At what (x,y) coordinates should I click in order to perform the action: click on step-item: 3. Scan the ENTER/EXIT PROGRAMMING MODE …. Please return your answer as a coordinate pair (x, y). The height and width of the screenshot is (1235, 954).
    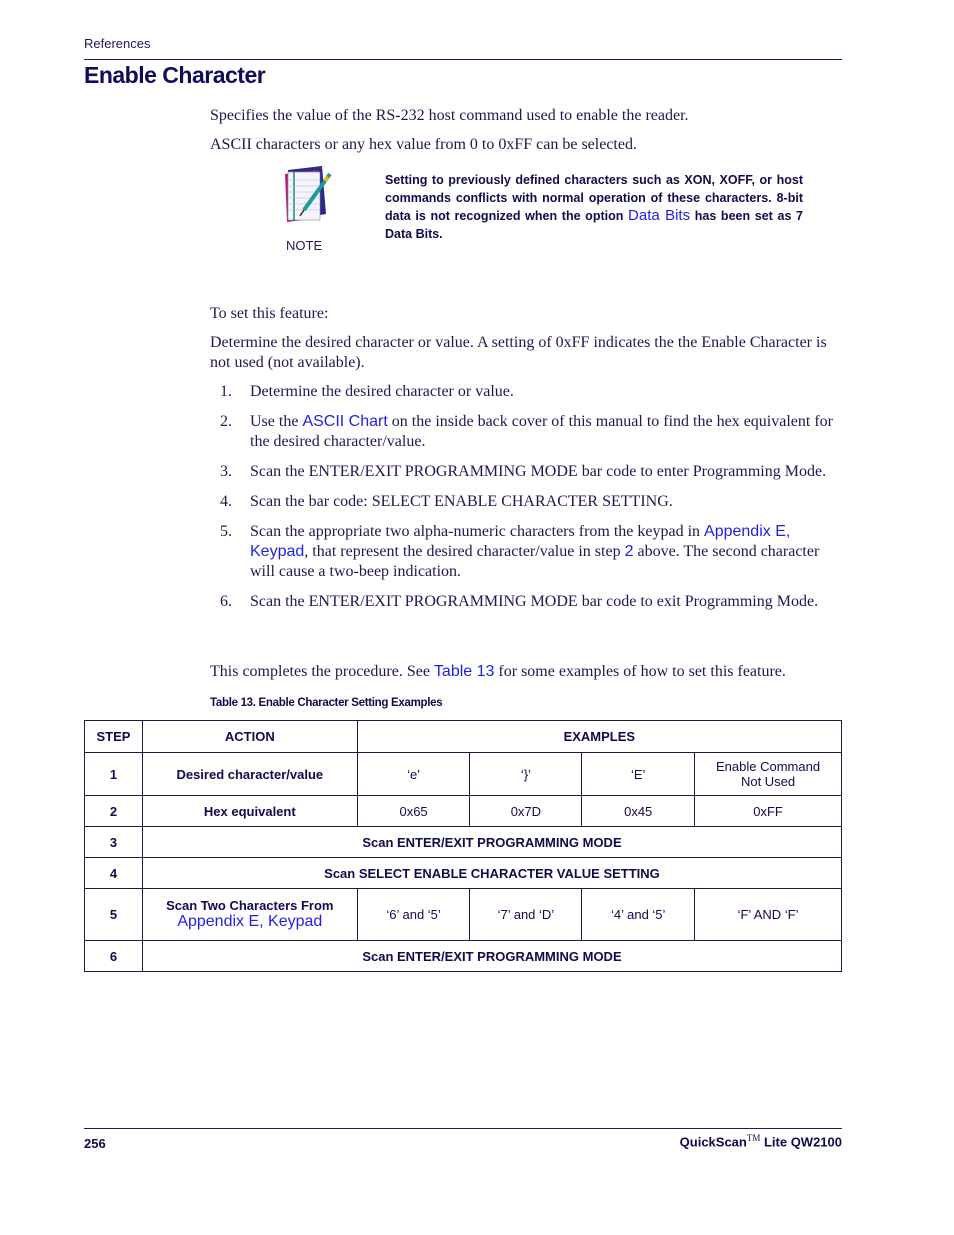
    Looking at the image, I should click on (523, 471).